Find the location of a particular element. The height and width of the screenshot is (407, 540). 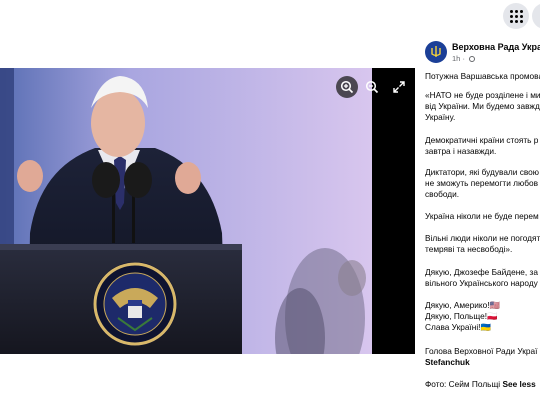

post-line: Дякую, Польще!🇵🇱 is located at coordinates (461, 316).